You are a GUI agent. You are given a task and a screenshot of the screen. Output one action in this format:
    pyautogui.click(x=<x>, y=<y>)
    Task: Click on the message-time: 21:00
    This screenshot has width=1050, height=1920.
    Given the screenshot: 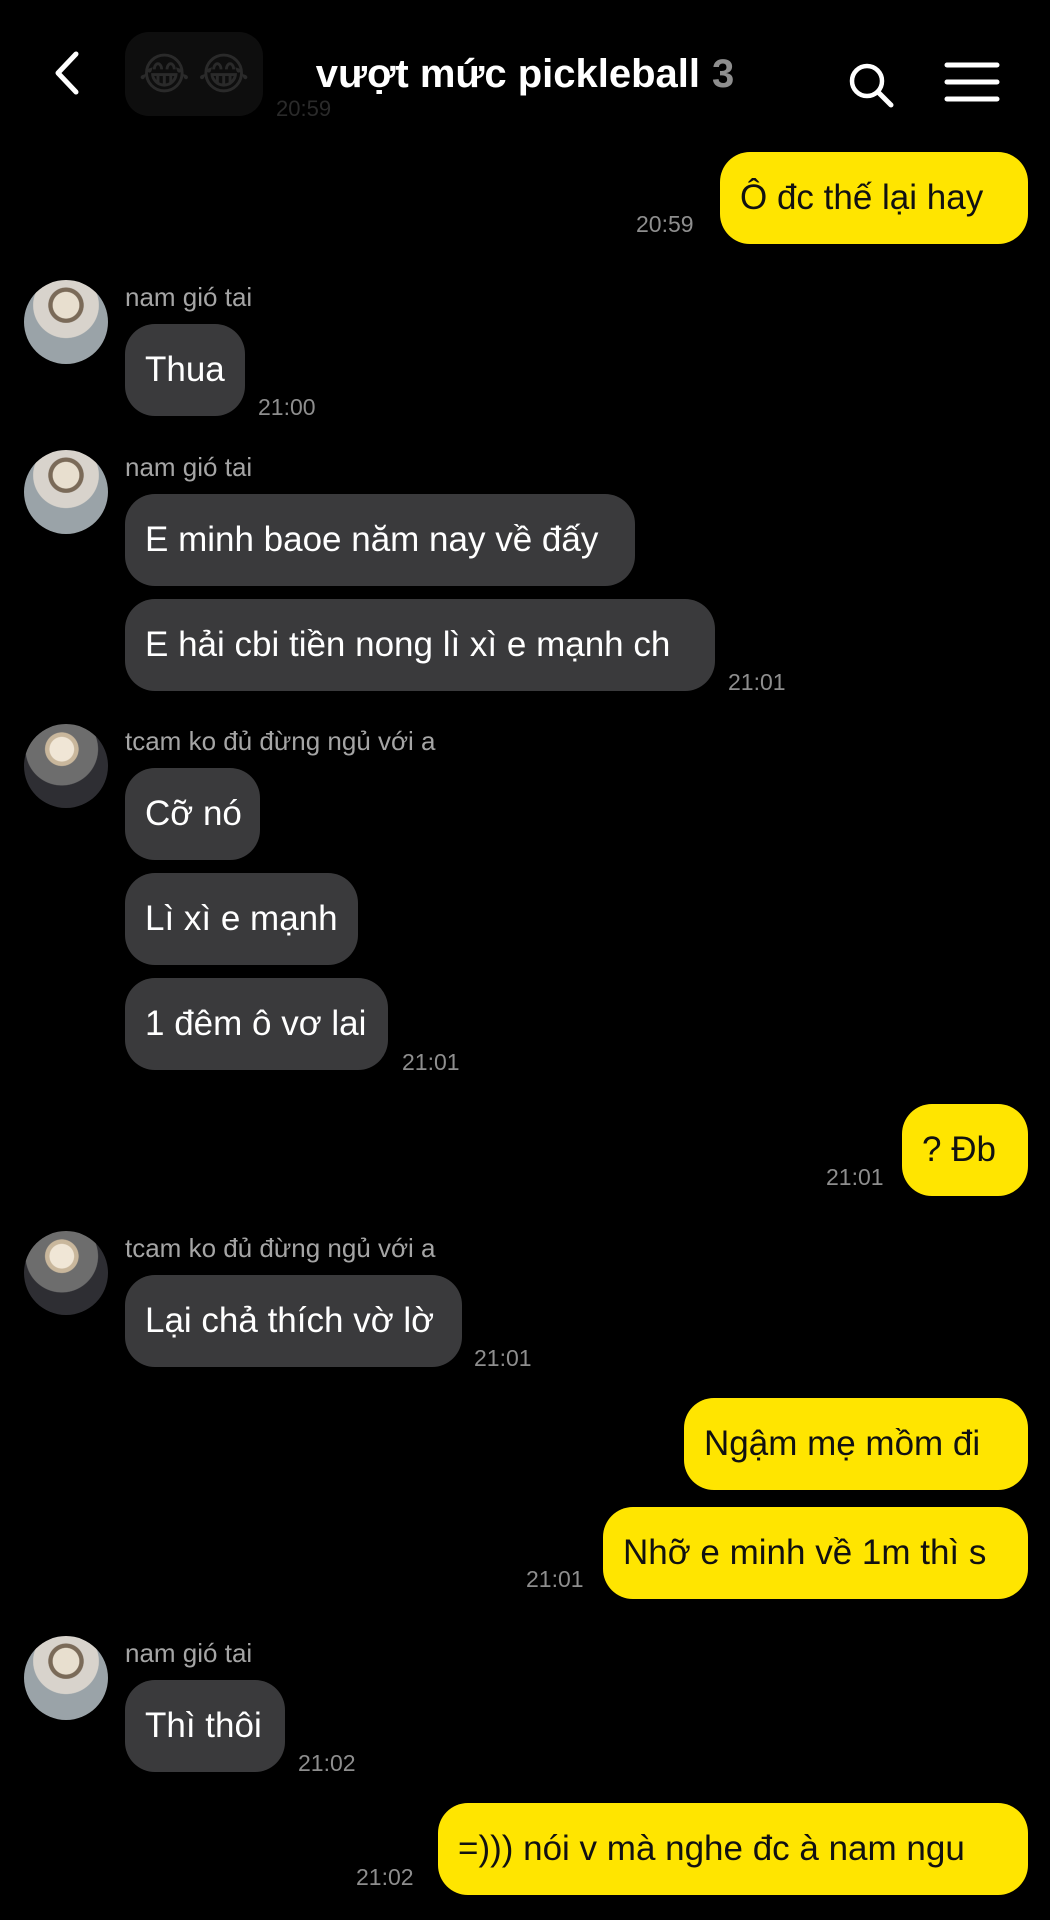 What is the action you would take?
    pyautogui.click(x=287, y=407)
    